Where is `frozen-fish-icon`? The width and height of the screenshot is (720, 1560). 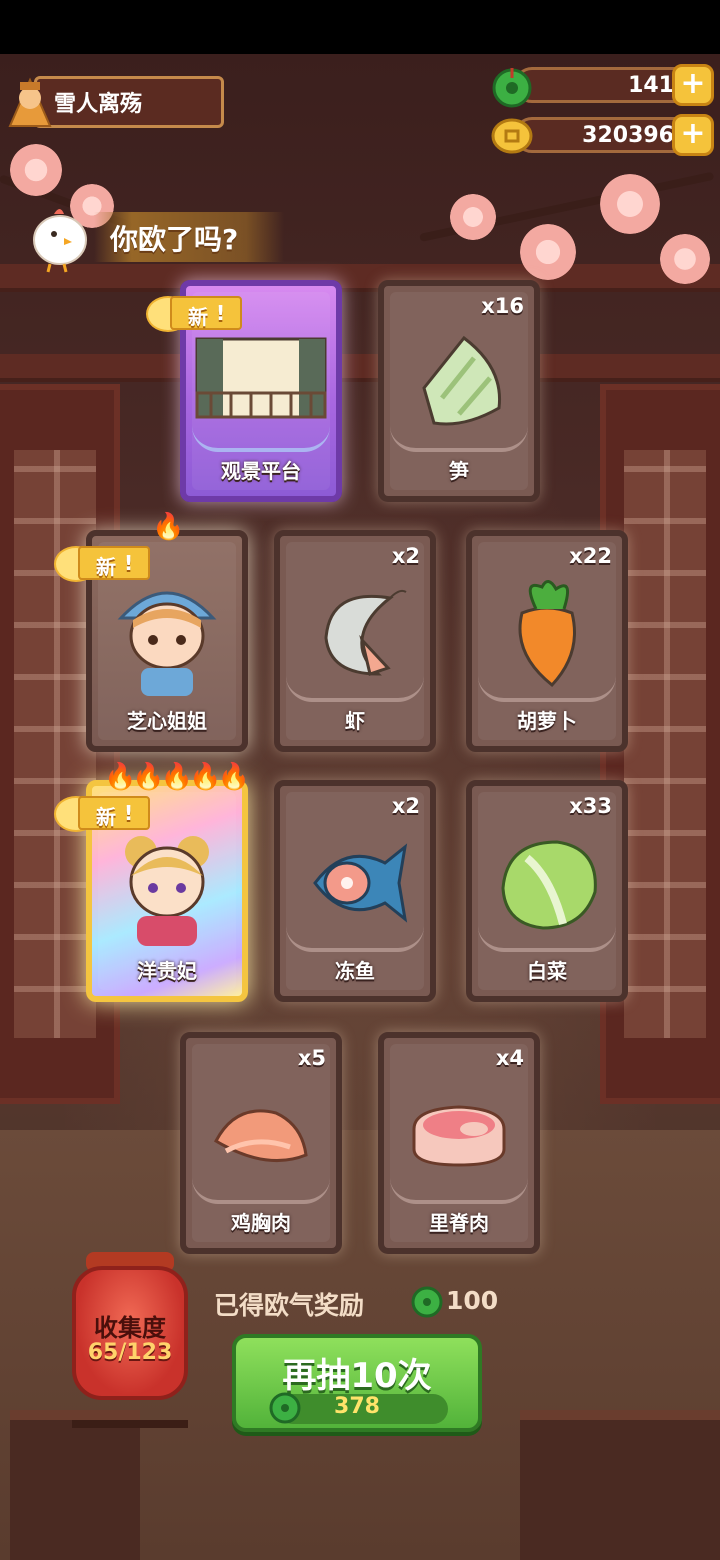
frozen-fish-icon is located at coordinates (360, 882).